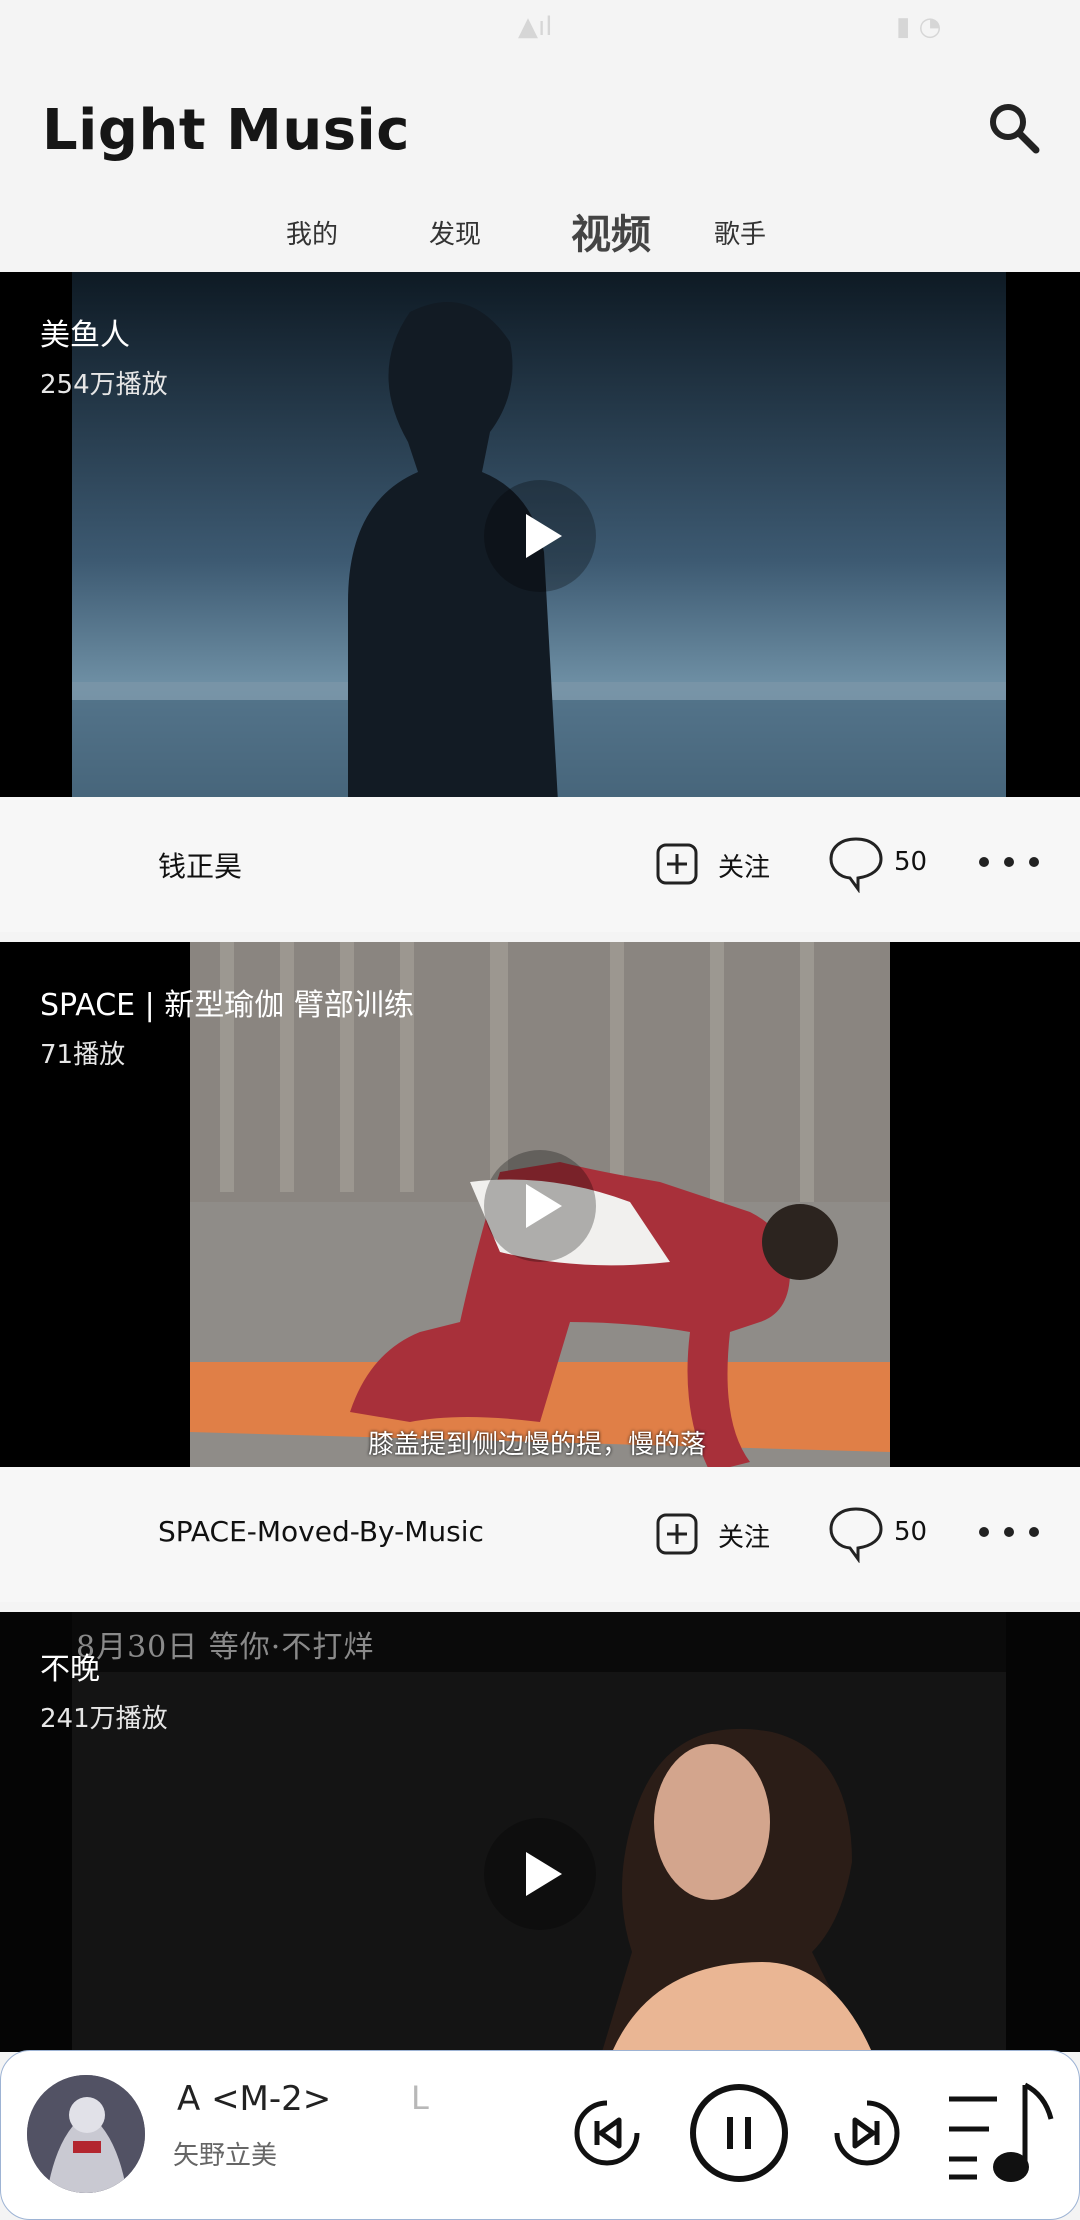 The height and width of the screenshot is (2220, 1080). I want to click on tab-bar: 我的 发现 视频 歌手, so click(540, 235).